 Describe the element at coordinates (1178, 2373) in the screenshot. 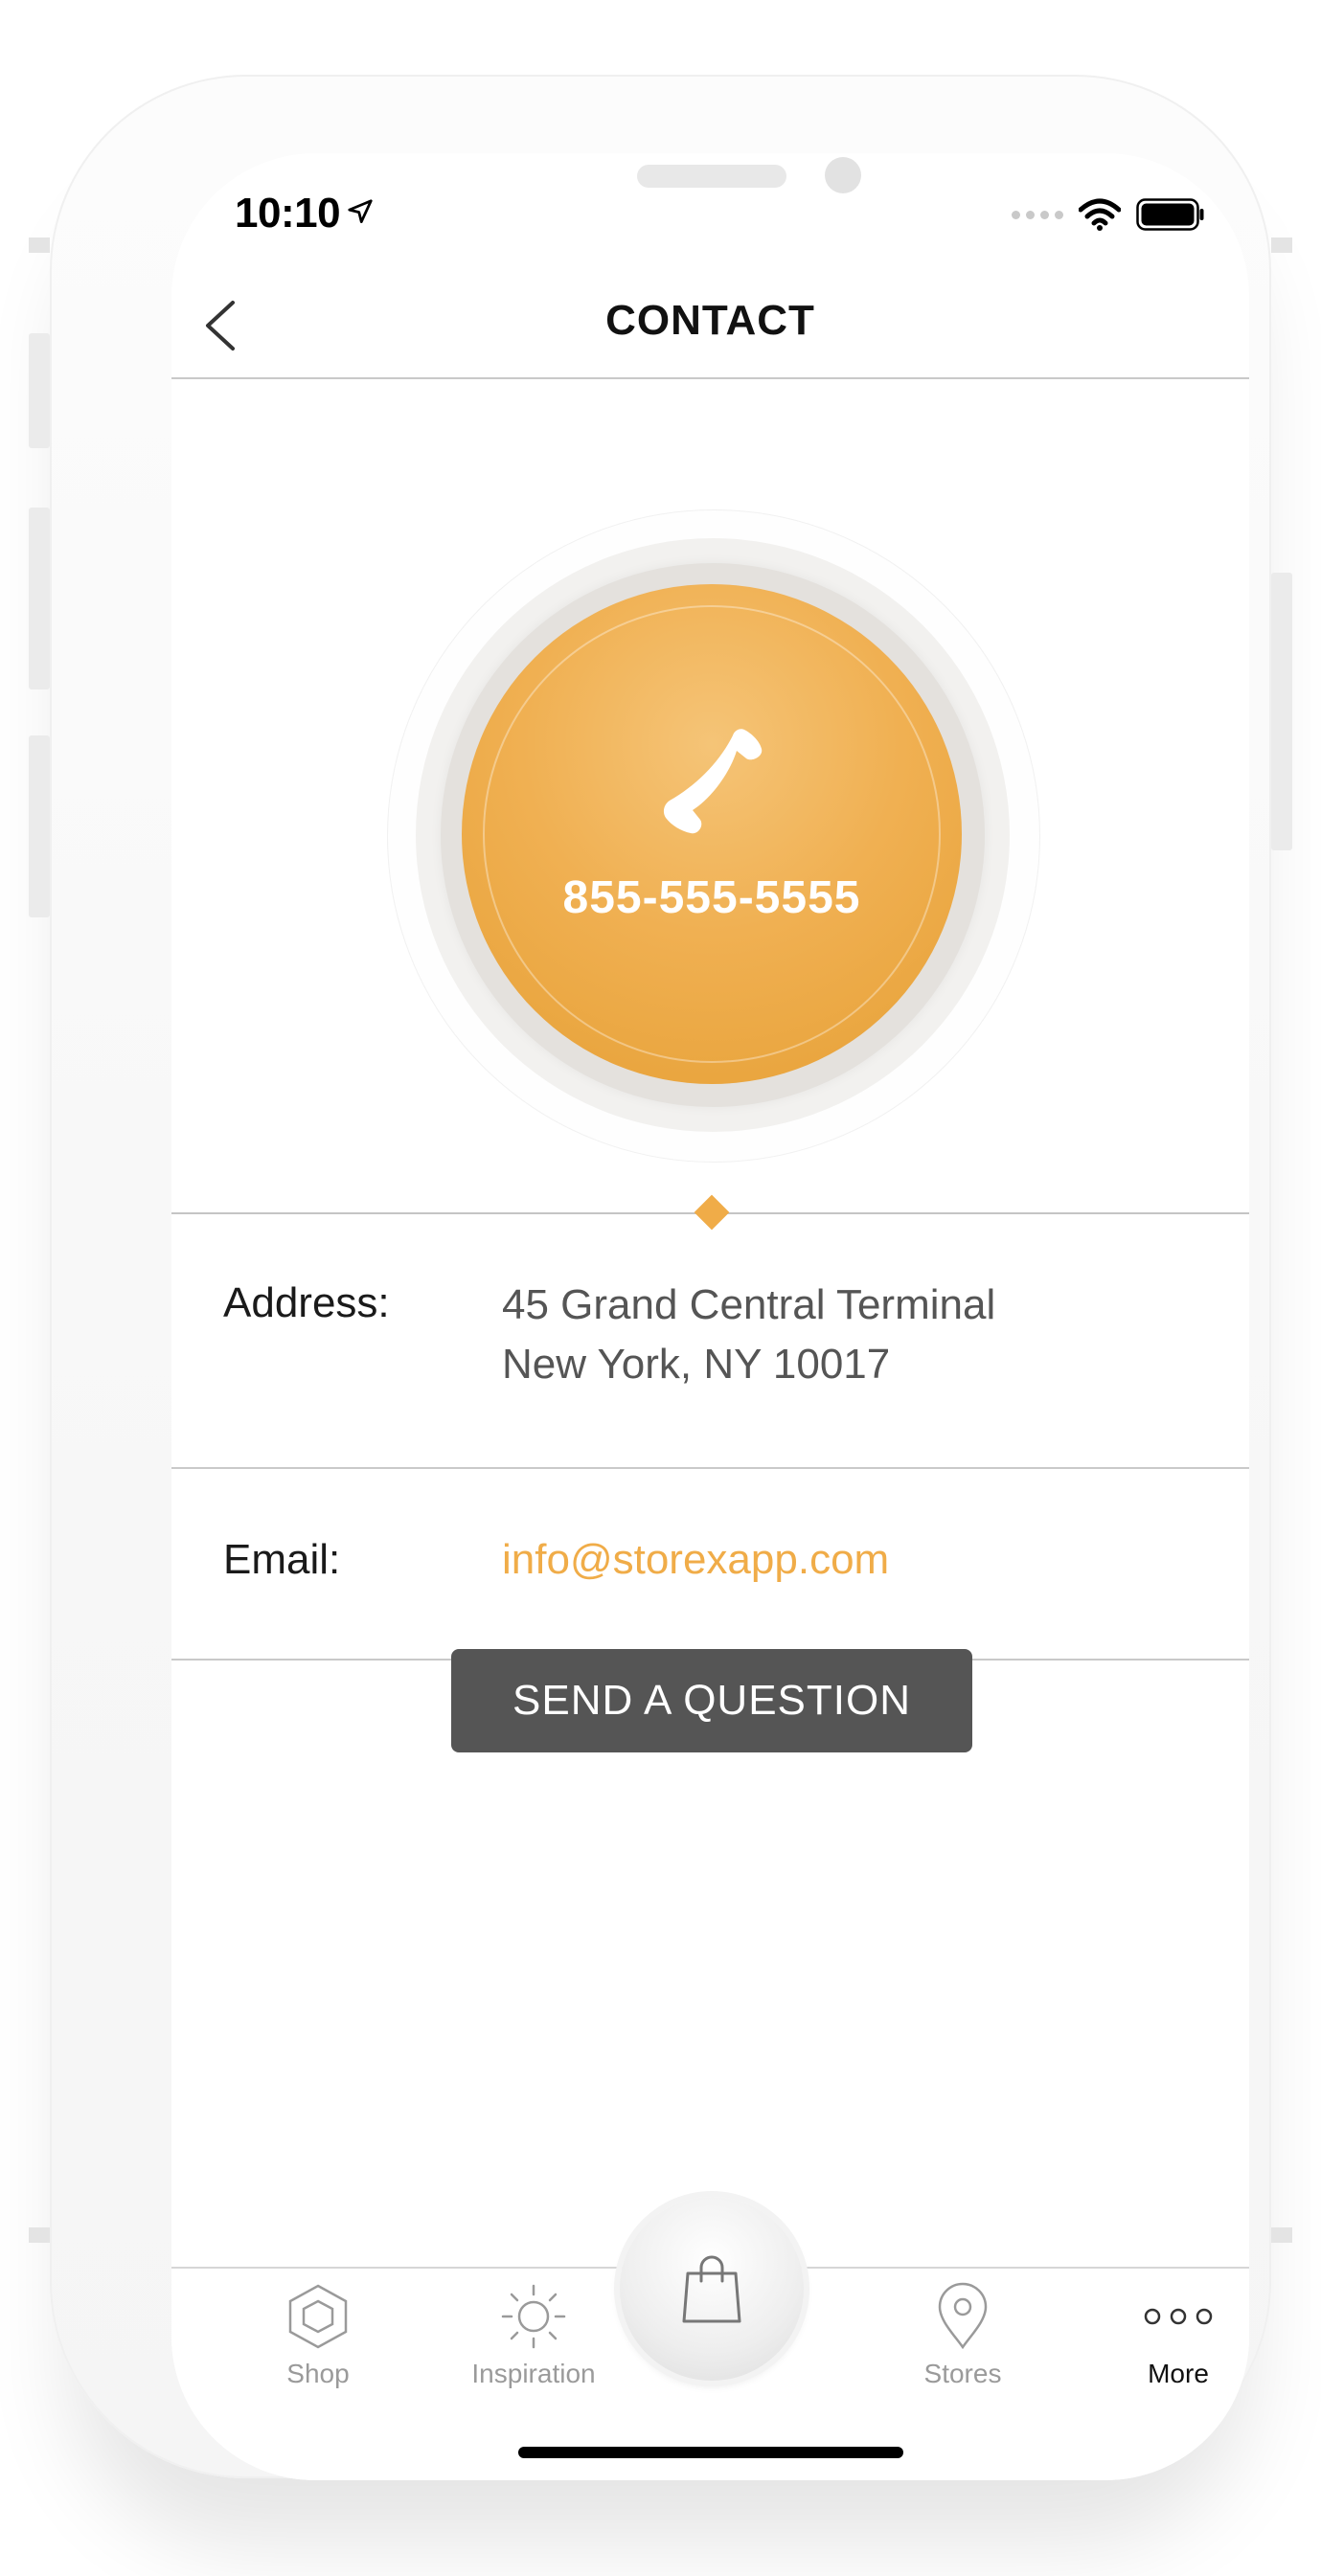

I see `tab-label-more: More` at that location.